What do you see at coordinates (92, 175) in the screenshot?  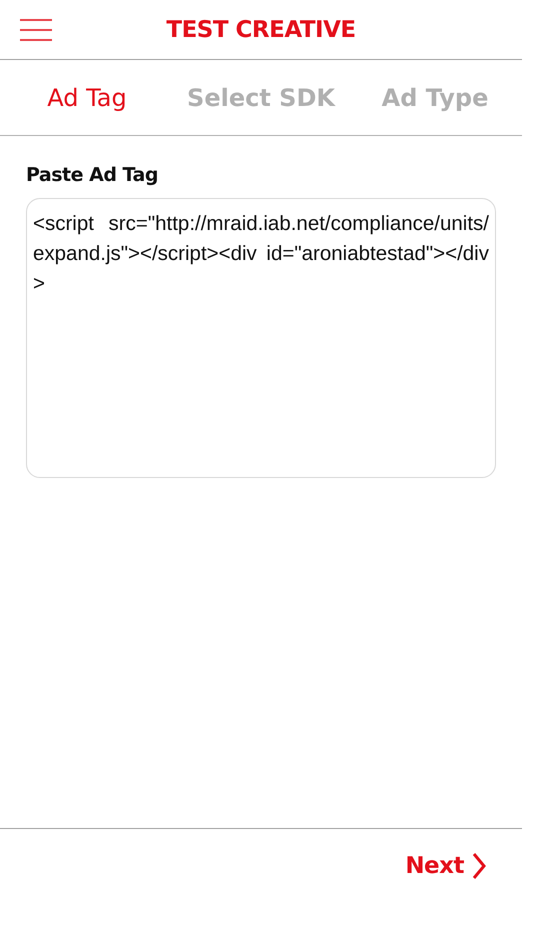 I see `field-label: Paste Ad Tag` at bounding box center [92, 175].